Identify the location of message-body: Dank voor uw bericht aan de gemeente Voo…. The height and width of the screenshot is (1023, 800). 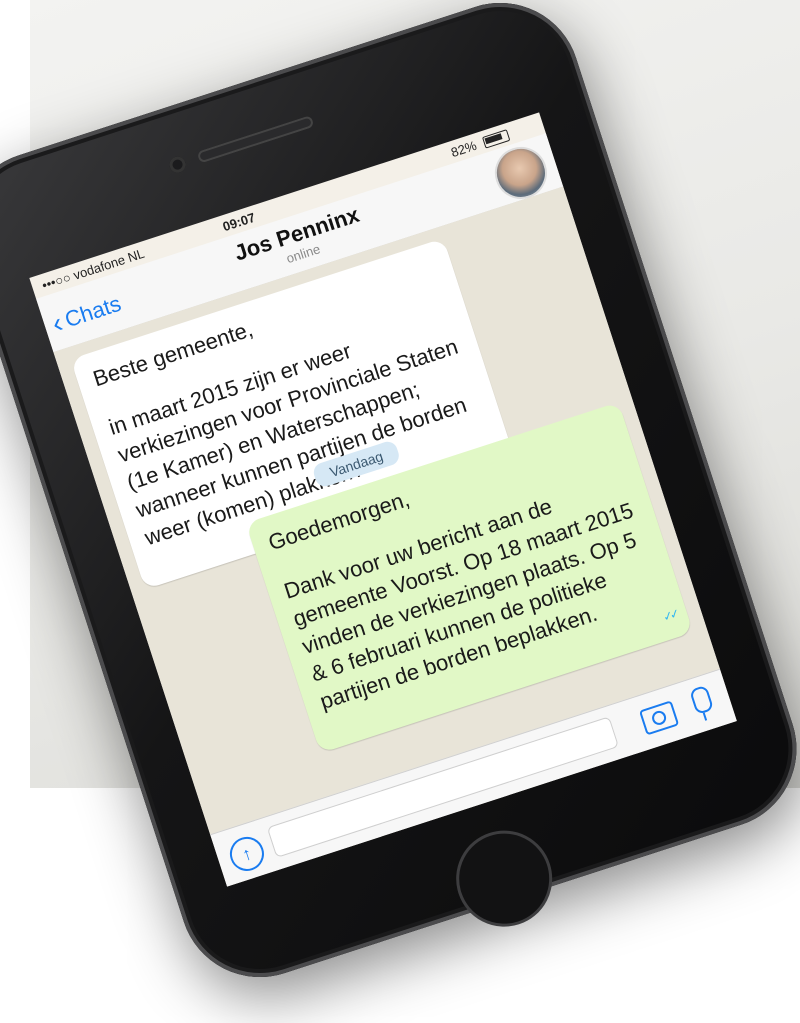
(460, 604).